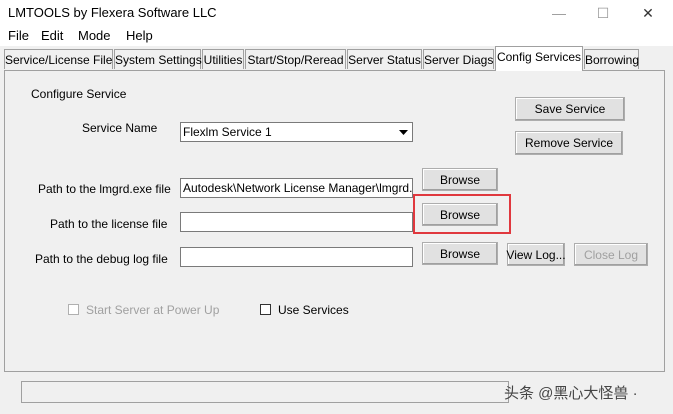  What do you see at coordinates (109, 224) in the screenshot?
I see `license-path-label: Path to the license file` at bounding box center [109, 224].